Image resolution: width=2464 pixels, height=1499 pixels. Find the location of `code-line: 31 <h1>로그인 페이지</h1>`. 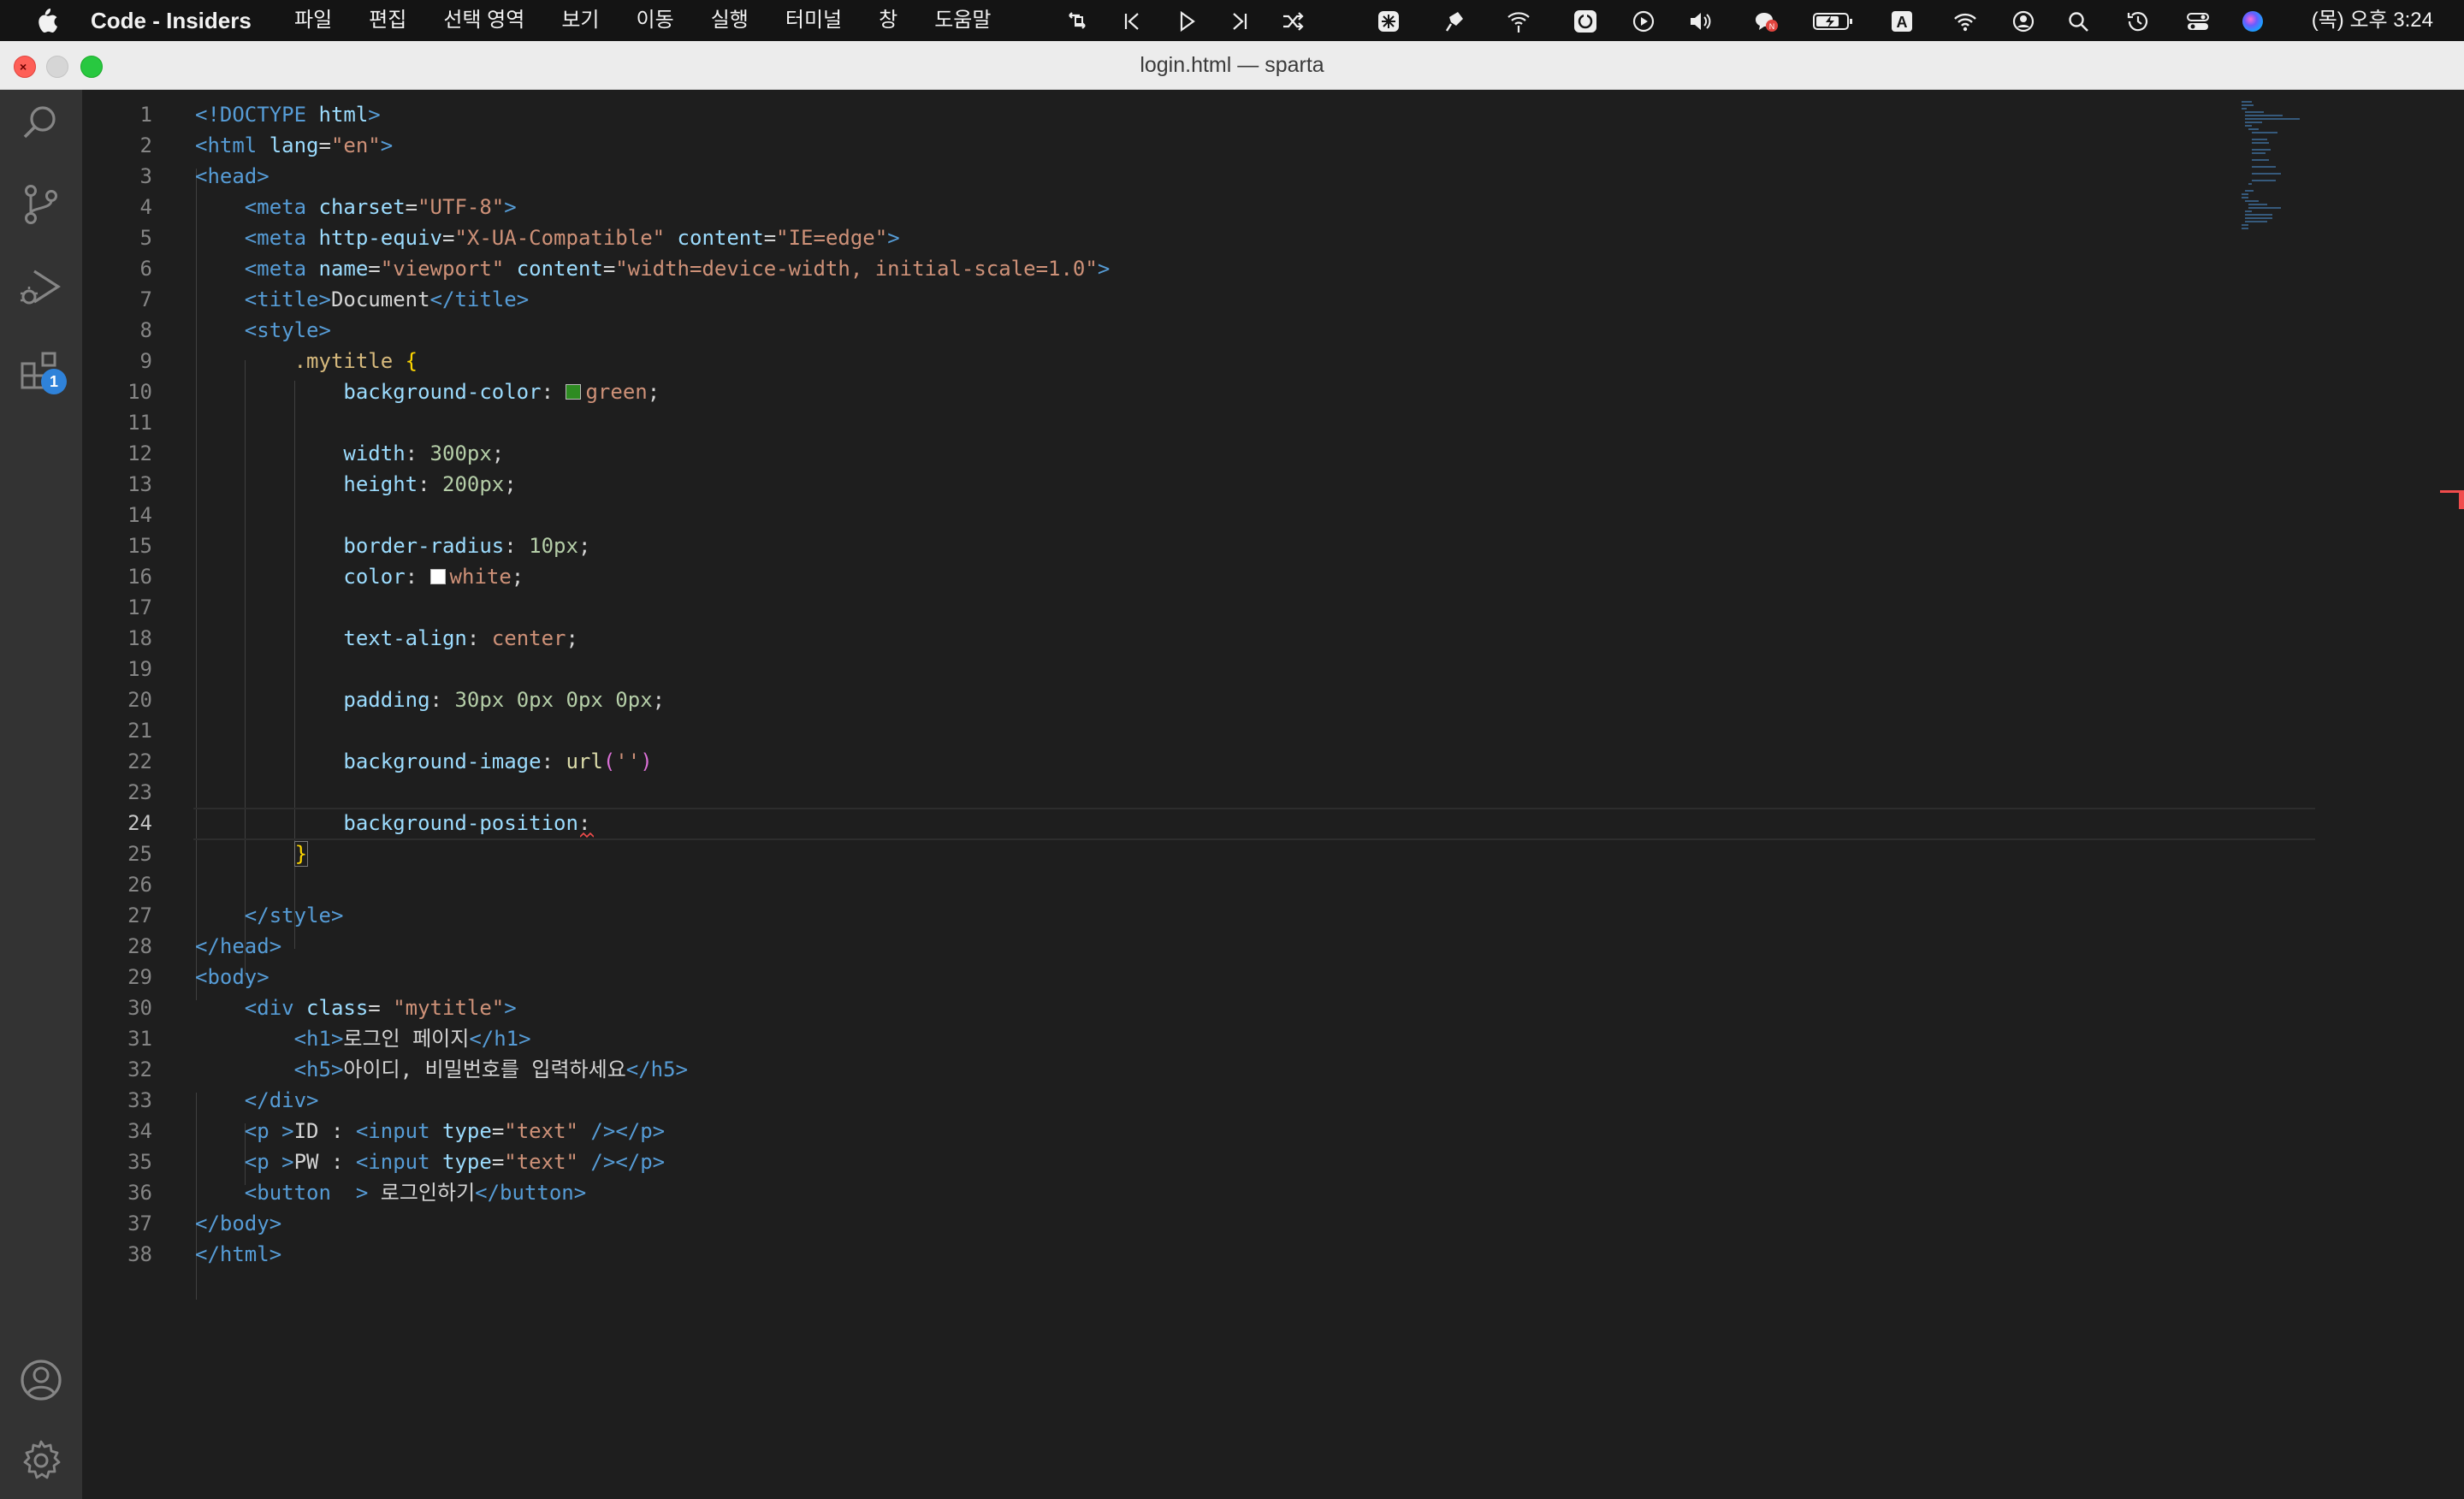

code-line: 31 <h1>로그인 페이지</h1> is located at coordinates (1273, 1038).